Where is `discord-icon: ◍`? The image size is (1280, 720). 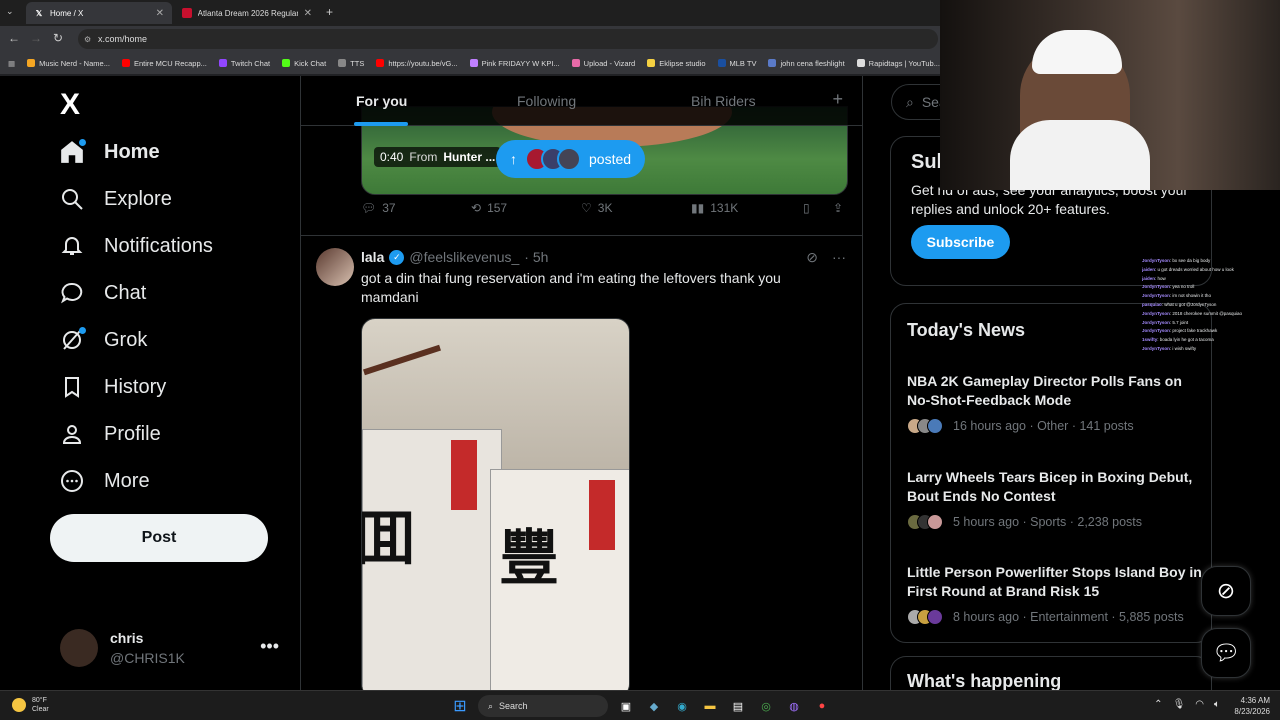 discord-icon: ◍ is located at coordinates (794, 706).